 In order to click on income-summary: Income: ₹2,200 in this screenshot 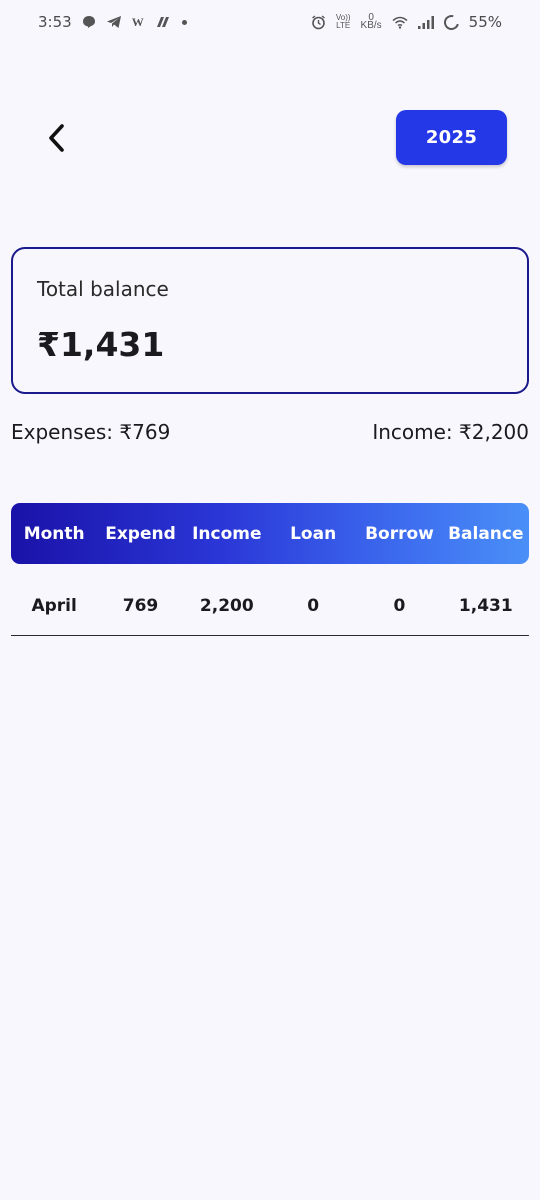, I will do `click(450, 432)`.